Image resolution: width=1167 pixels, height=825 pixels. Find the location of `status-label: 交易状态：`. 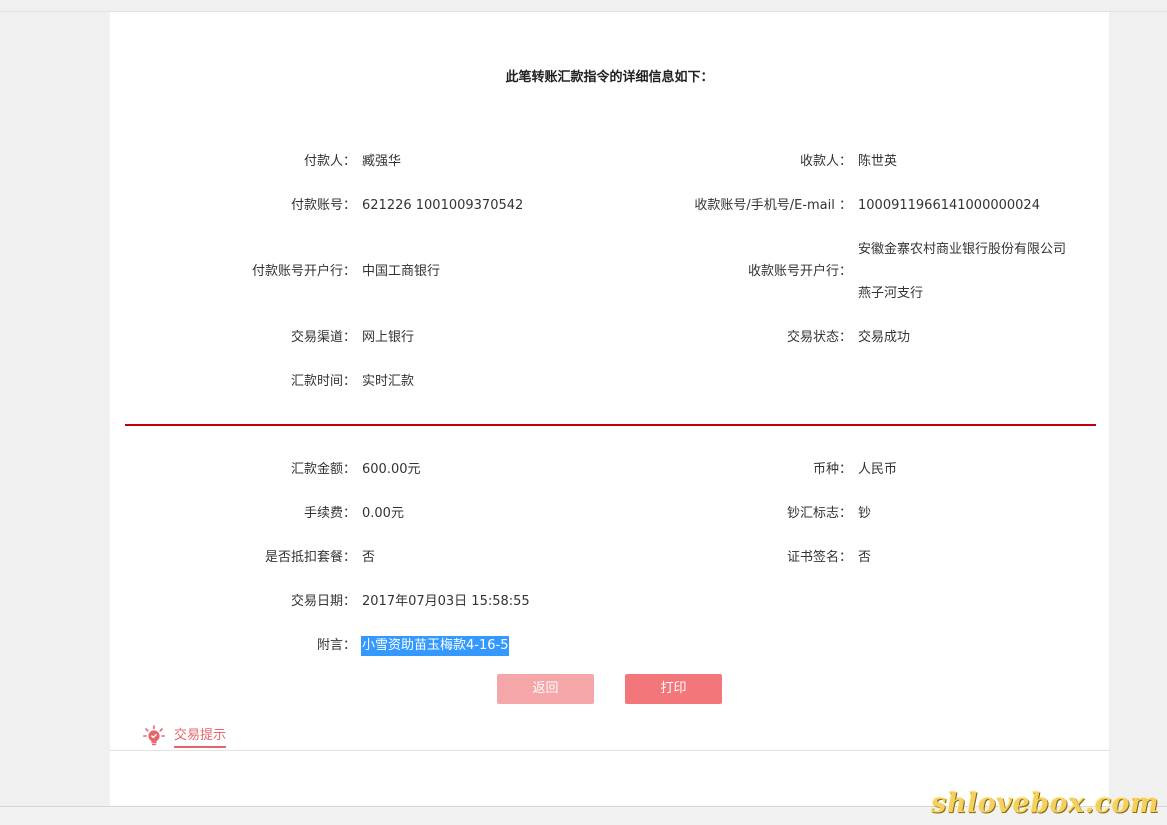

status-label: 交易状态： is located at coordinates (819, 337).